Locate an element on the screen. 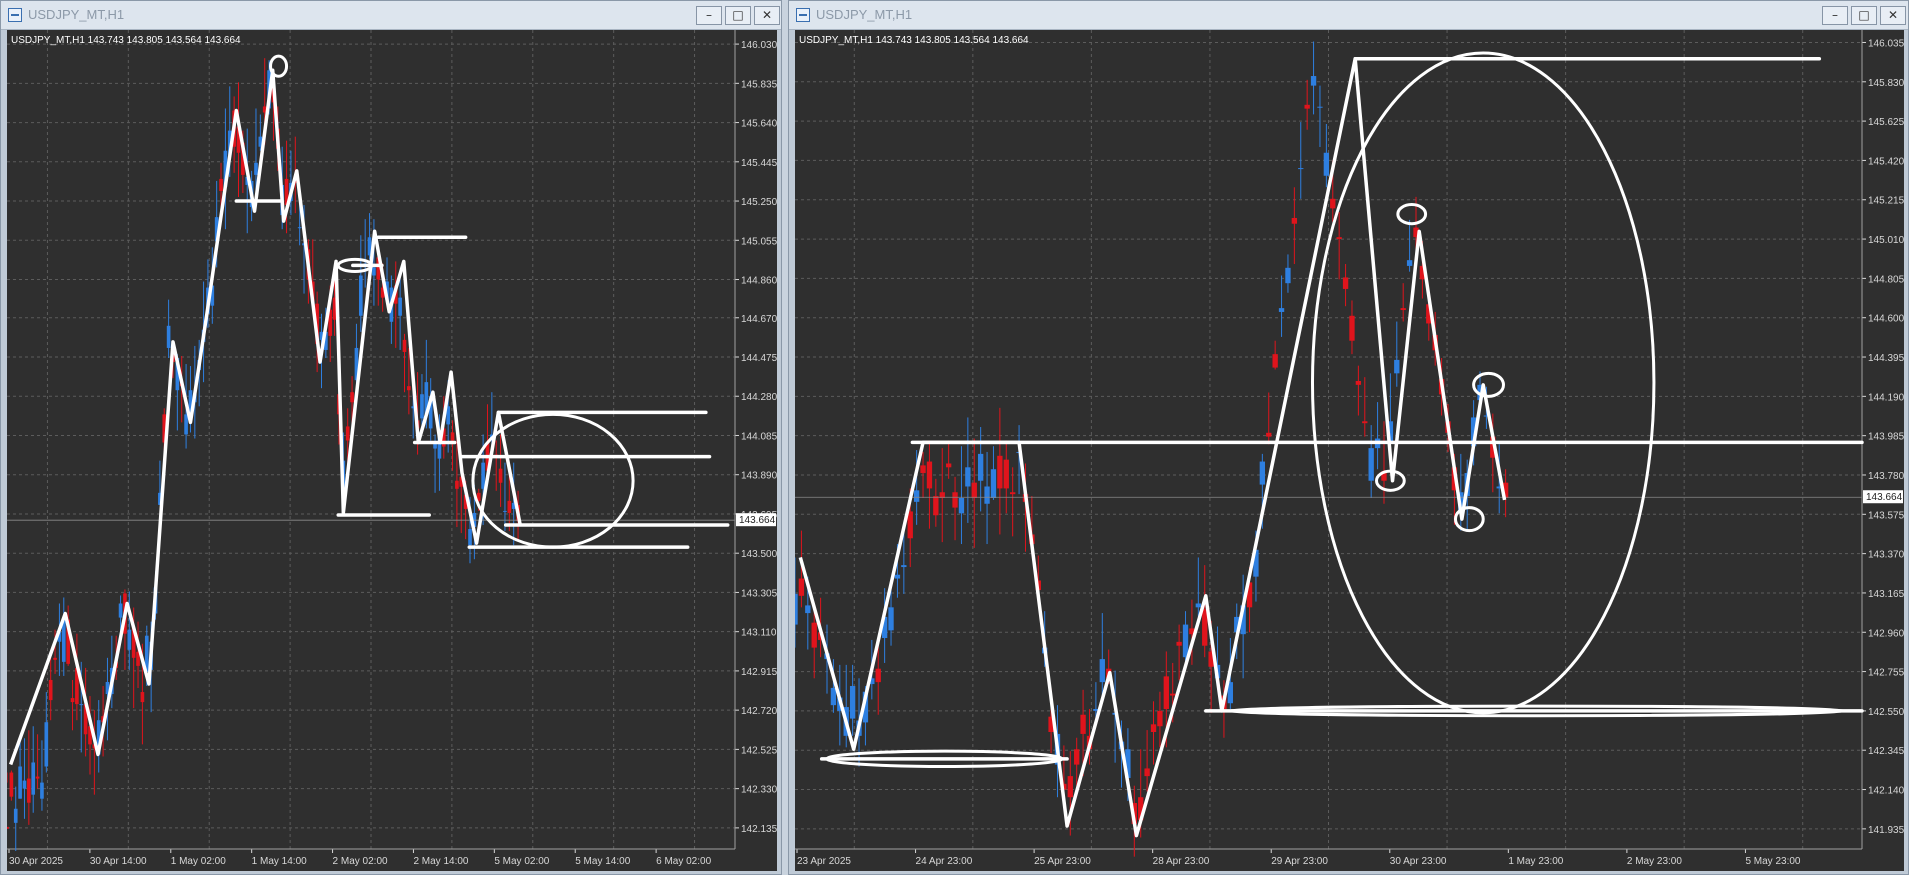 This screenshot has height=875, width=1909. x-tick-label: 28 Apr 23:00 is located at coordinates (1181, 861).